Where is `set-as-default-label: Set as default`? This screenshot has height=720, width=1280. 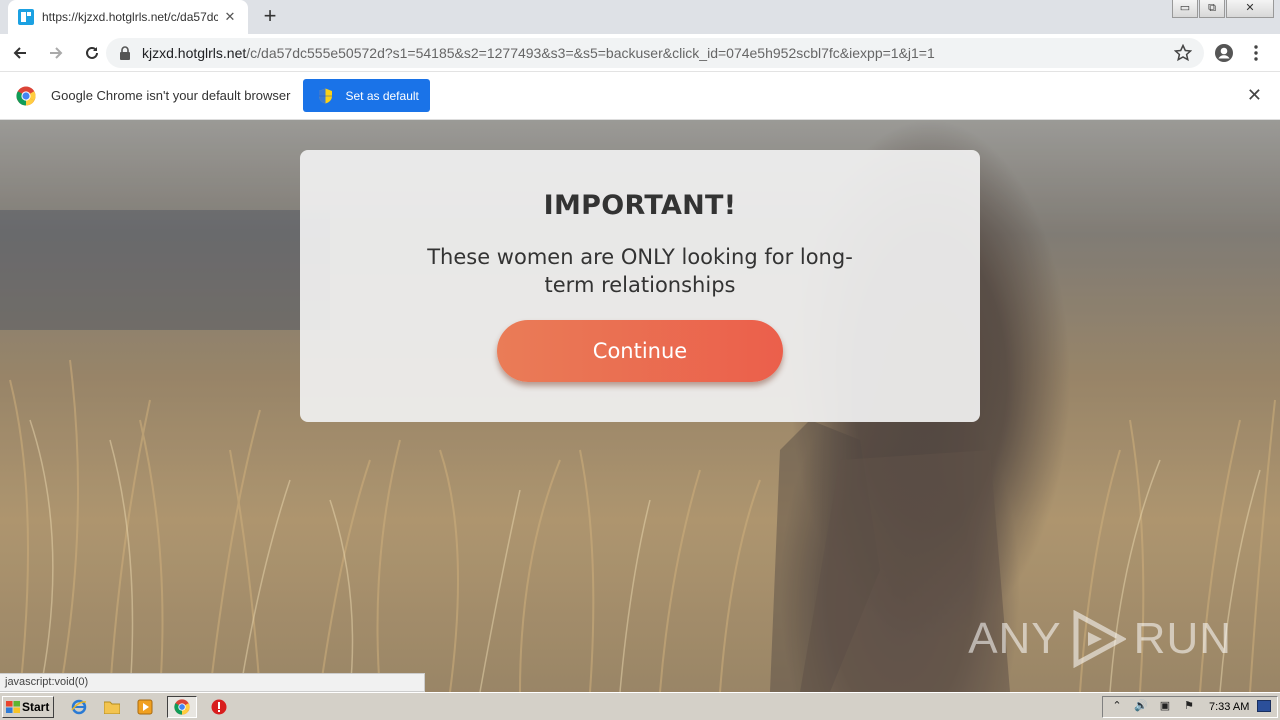 set-as-default-label: Set as default is located at coordinates (382, 95).